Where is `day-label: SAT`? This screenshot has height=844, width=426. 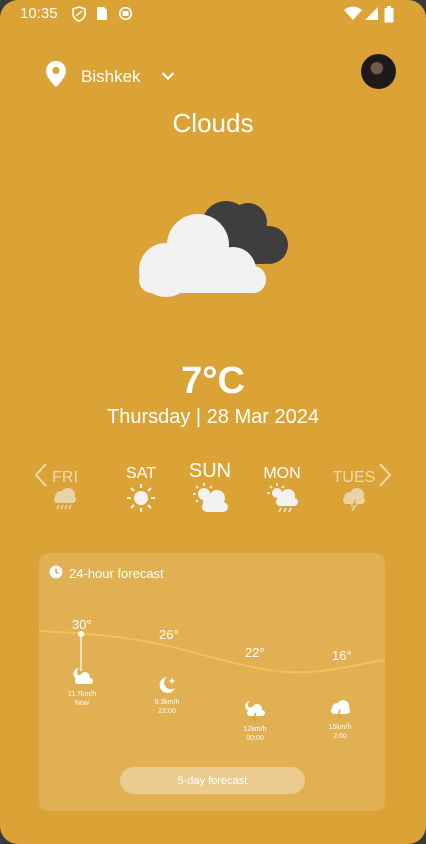 day-label: SAT is located at coordinates (141, 473).